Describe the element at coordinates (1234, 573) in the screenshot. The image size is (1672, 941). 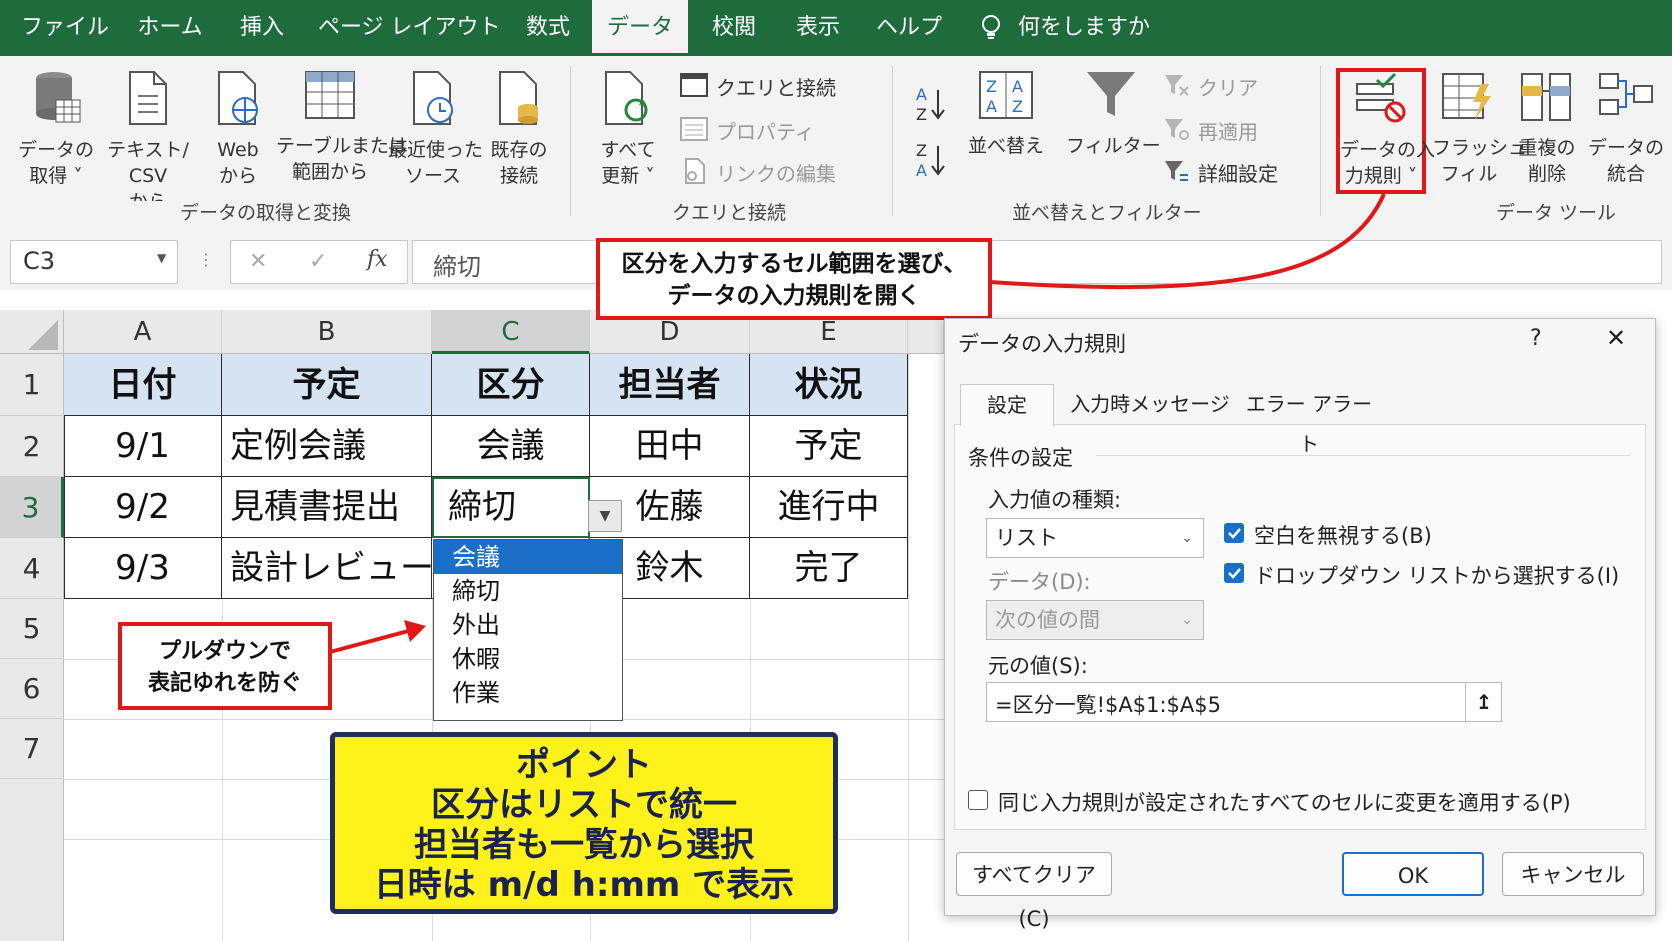
I see `in-cell-dropdown-checkbox` at that location.